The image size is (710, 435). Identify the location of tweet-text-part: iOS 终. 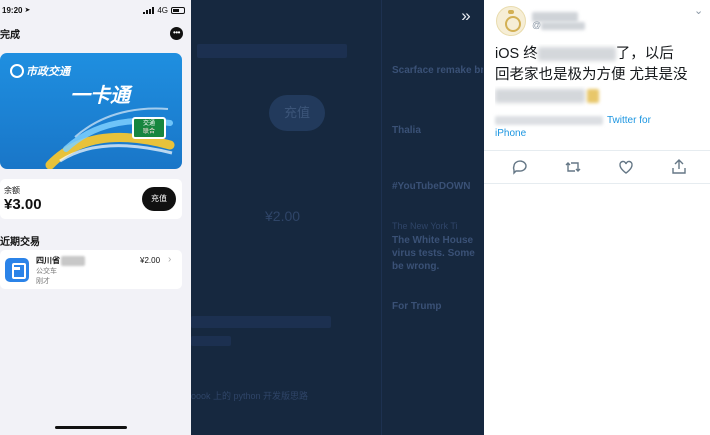
(516, 54).